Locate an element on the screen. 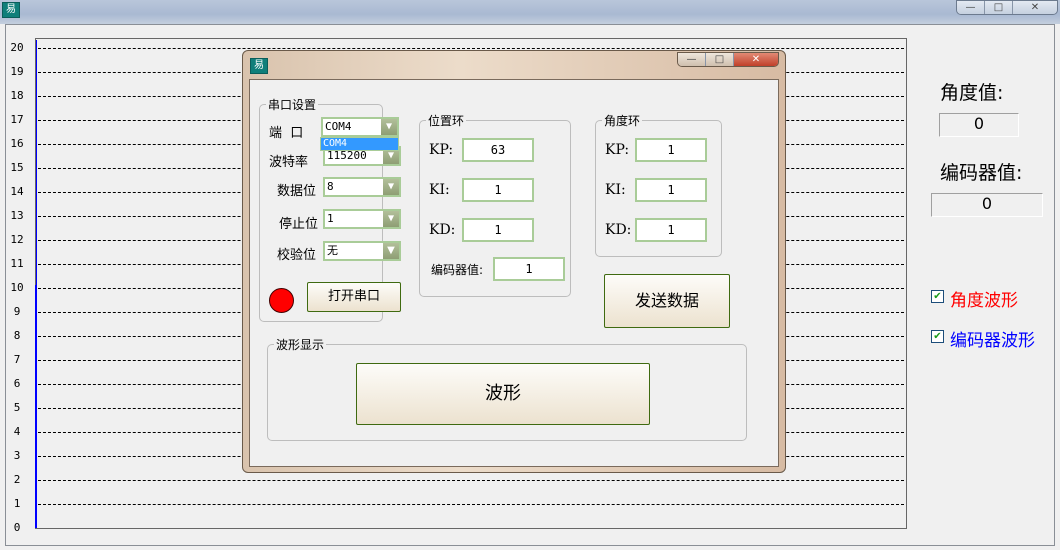  minimize-button: — is located at coordinates (971, 7).